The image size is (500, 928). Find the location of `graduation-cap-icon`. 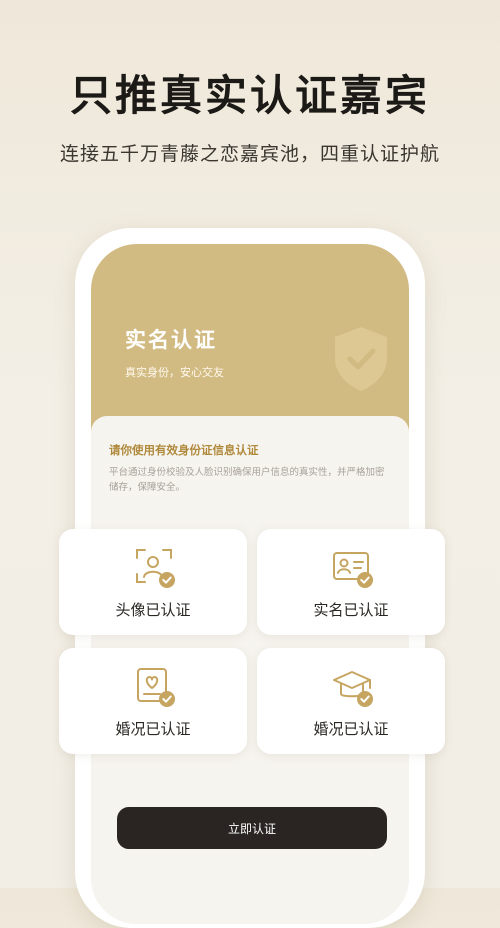

graduation-cap-icon is located at coordinates (353, 689).